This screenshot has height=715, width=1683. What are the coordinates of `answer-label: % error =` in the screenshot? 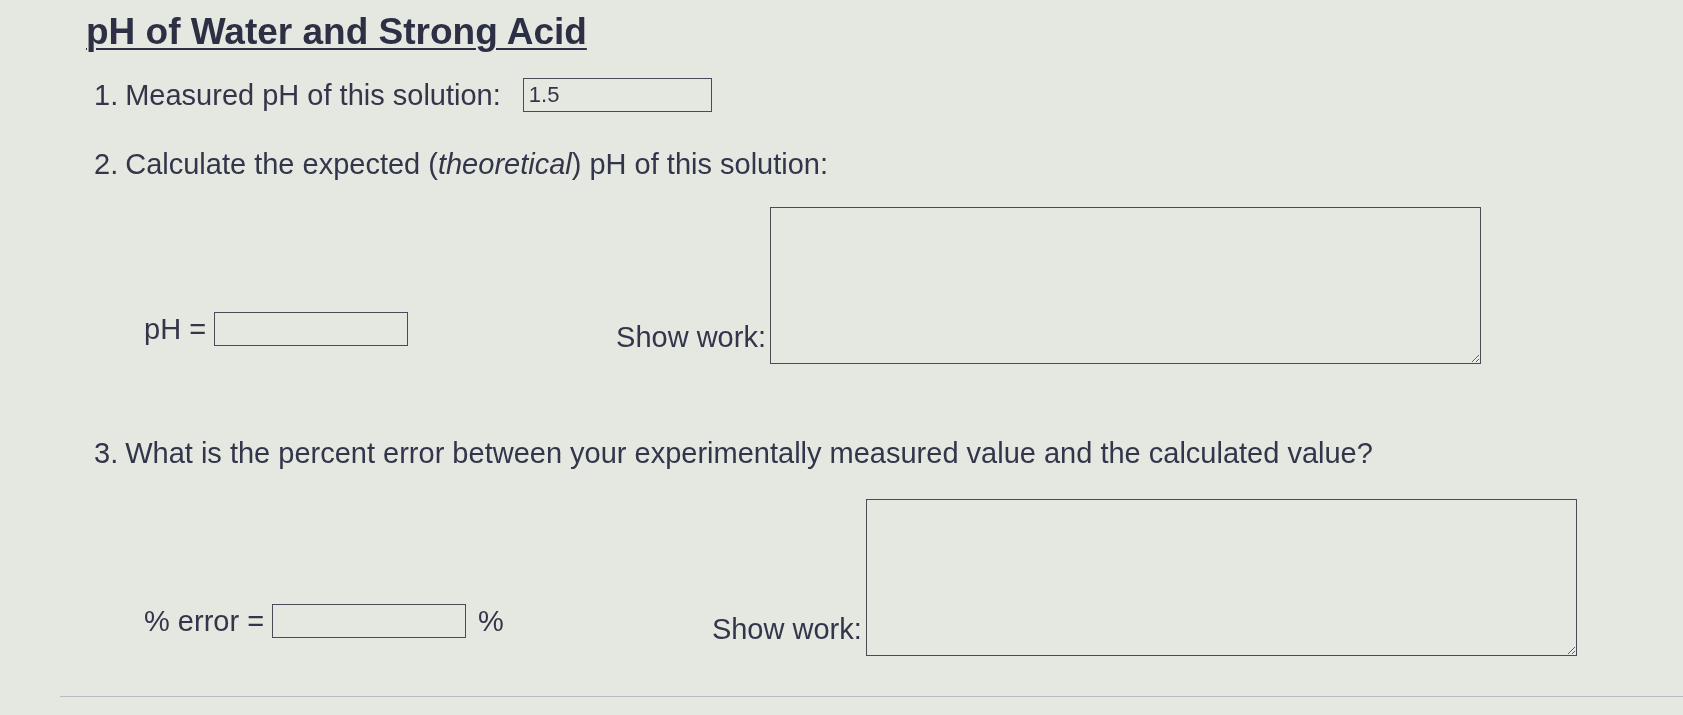 It's located at (204, 621).